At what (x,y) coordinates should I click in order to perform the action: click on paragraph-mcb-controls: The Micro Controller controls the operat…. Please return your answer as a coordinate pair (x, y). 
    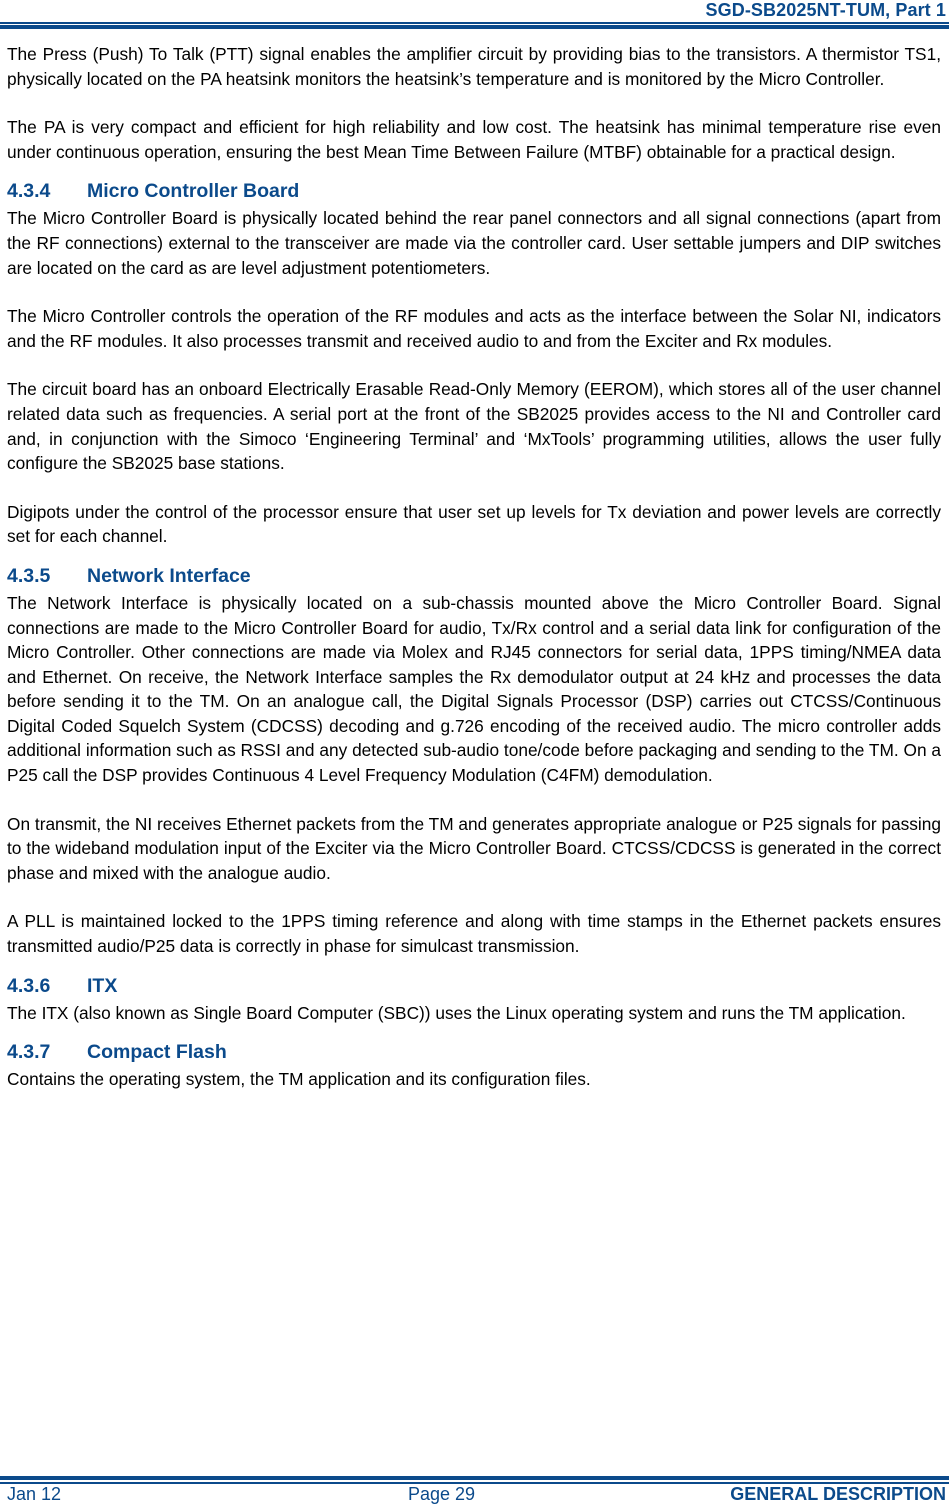
    Looking at the image, I should click on (474, 328).